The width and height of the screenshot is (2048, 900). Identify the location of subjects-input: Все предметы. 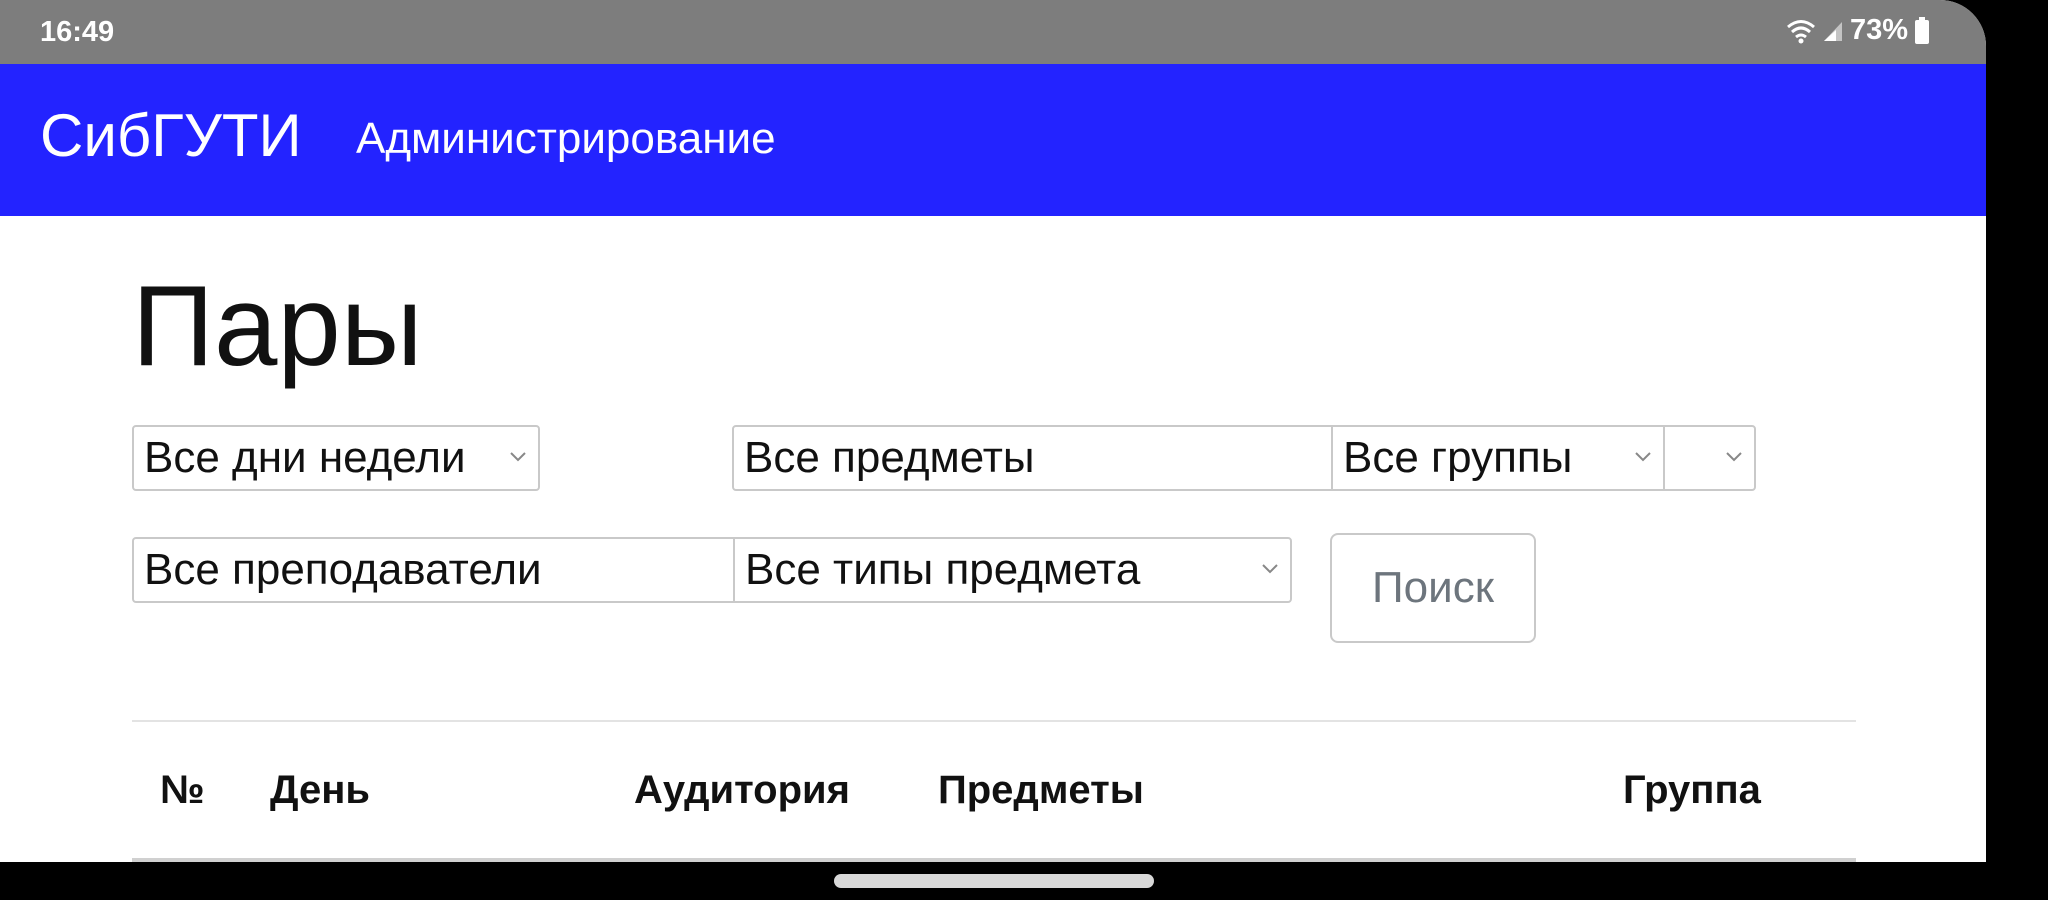
(1032, 458).